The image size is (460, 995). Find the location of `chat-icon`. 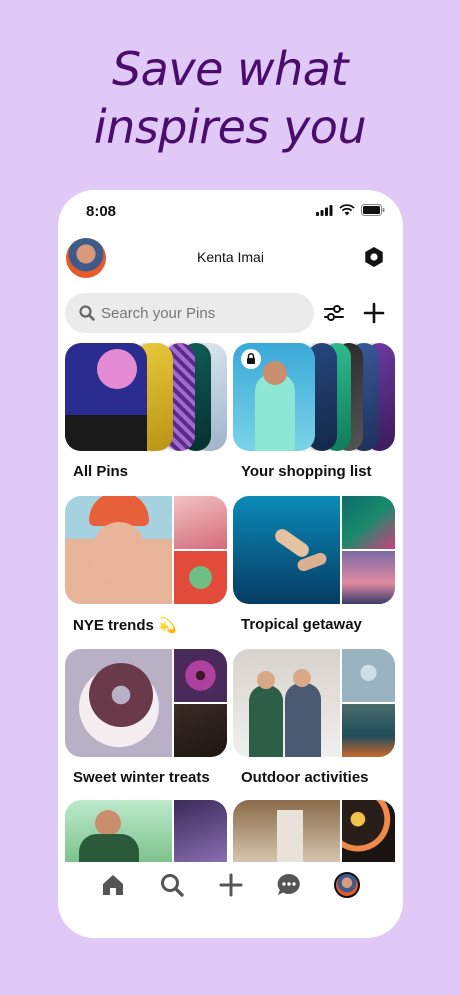

chat-icon is located at coordinates (289, 885).